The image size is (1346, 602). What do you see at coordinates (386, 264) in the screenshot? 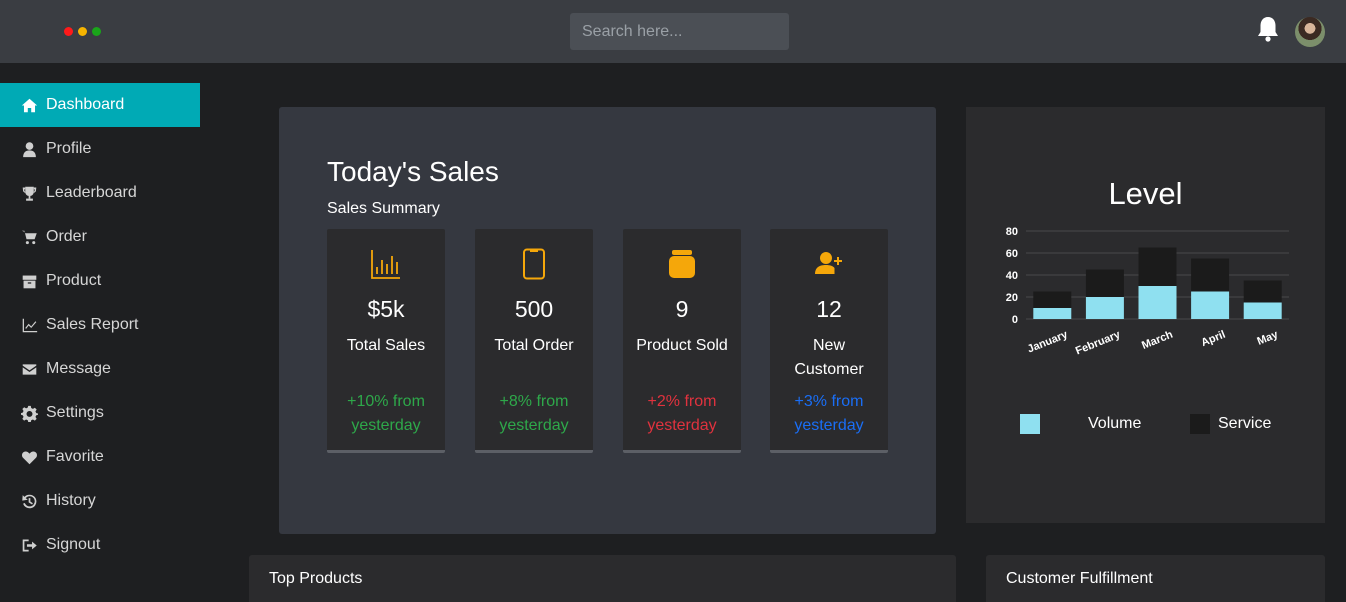
I see `bar-chart-icon` at bounding box center [386, 264].